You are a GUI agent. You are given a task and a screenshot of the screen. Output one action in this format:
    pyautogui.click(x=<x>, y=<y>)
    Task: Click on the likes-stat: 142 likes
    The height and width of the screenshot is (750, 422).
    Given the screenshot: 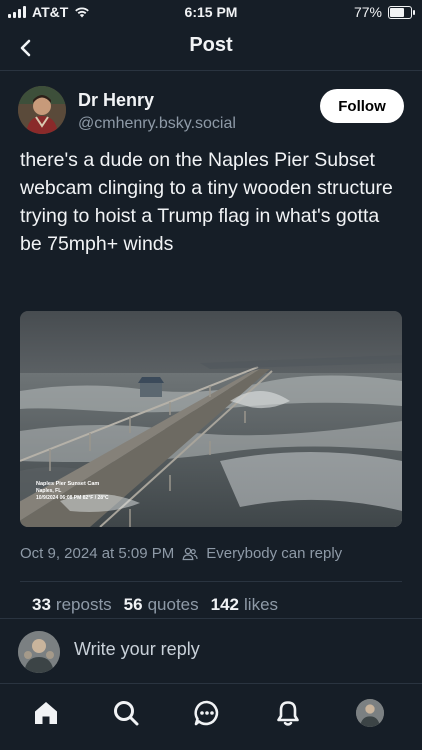 What is the action you would take?
    pyautogui.click(x=244, y=605)
    